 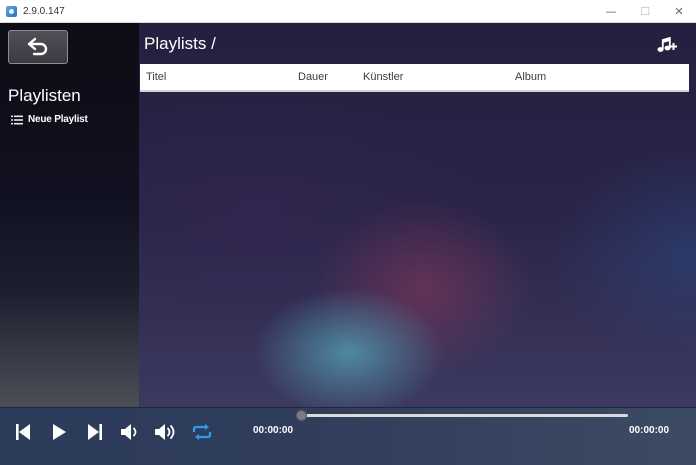 I want to click on list-icon, so click(x=17, y=119).